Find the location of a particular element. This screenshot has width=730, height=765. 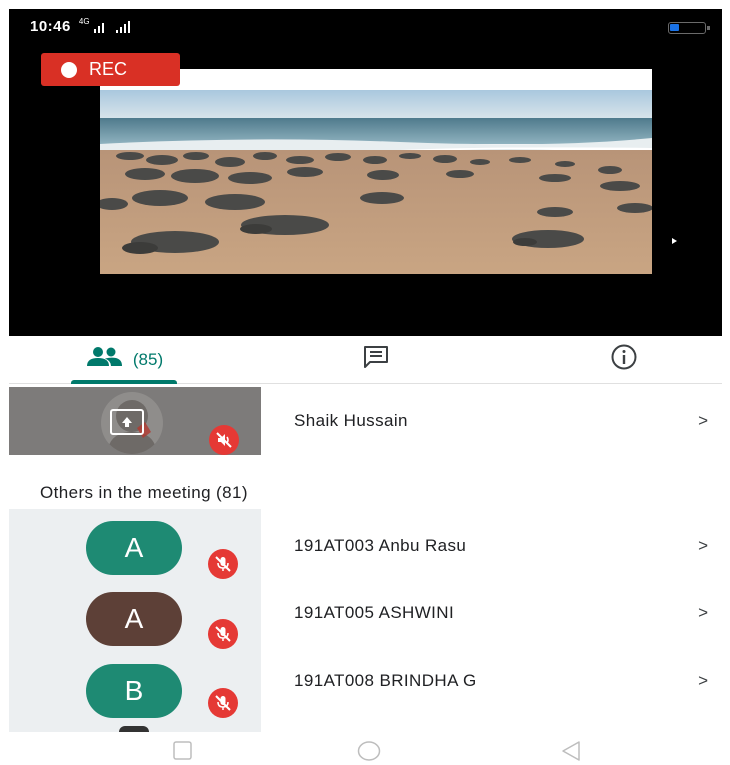

battery-icon is located at coordinates (689, 28).